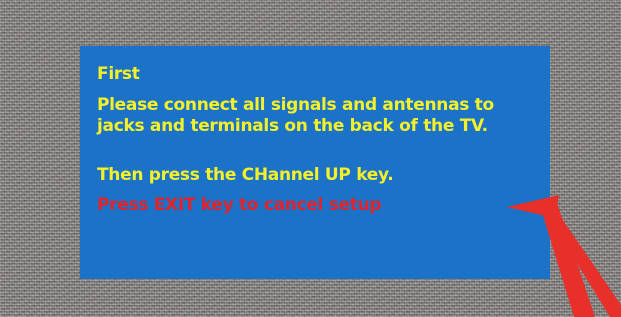 The image size is (621, 317). Describe the element at coordinates (245, 175) in the screenshot. I see `channel-up-prompt: Then press the CHannel UP key.` at that location.